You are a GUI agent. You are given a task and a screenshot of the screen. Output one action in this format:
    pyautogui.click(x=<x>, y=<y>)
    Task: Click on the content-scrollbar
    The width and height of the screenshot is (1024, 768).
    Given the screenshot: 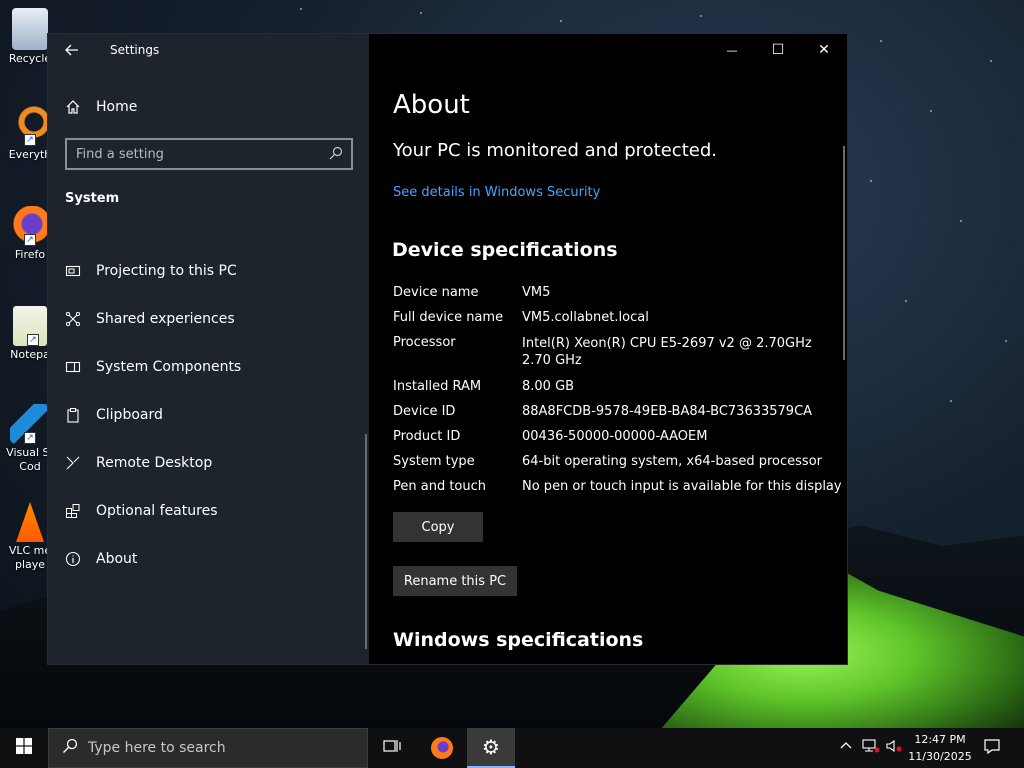 What is the action you would take?
    pyautogui.click(x=844, y=253)
    